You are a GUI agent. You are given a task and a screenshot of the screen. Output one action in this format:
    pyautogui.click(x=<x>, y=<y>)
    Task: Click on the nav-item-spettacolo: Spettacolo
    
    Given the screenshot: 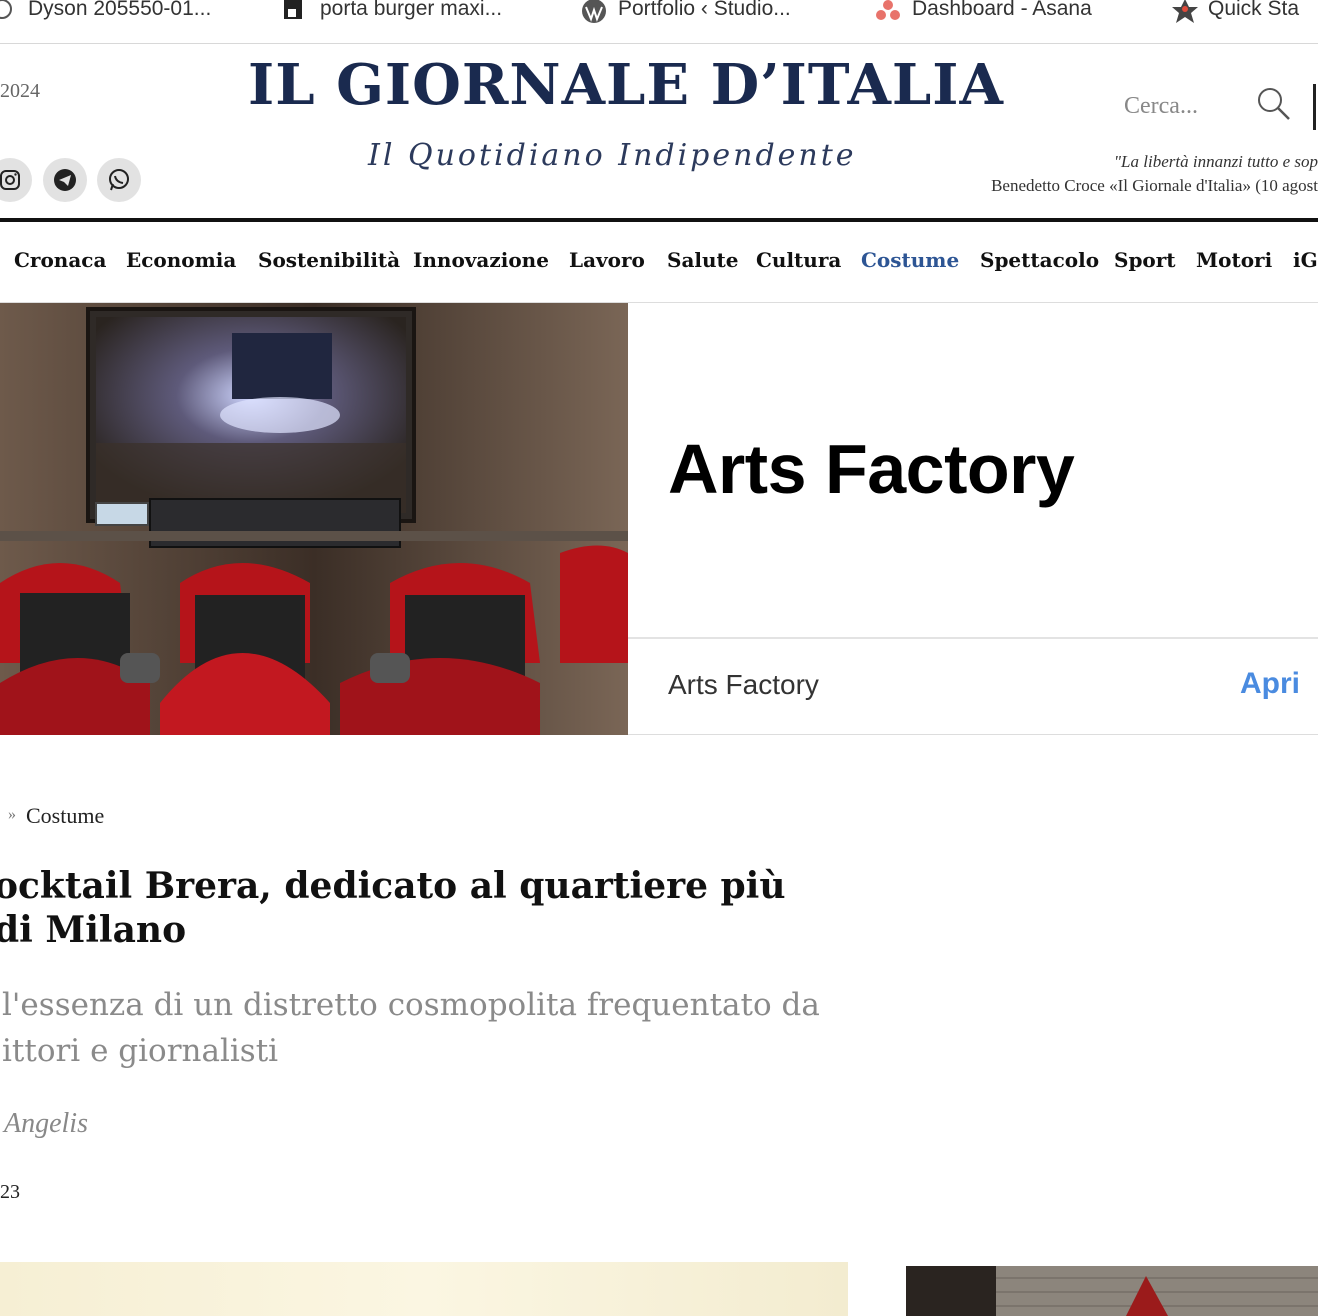 What is the action you would take?
    pyautogui.click(x=1039, y=260)
    